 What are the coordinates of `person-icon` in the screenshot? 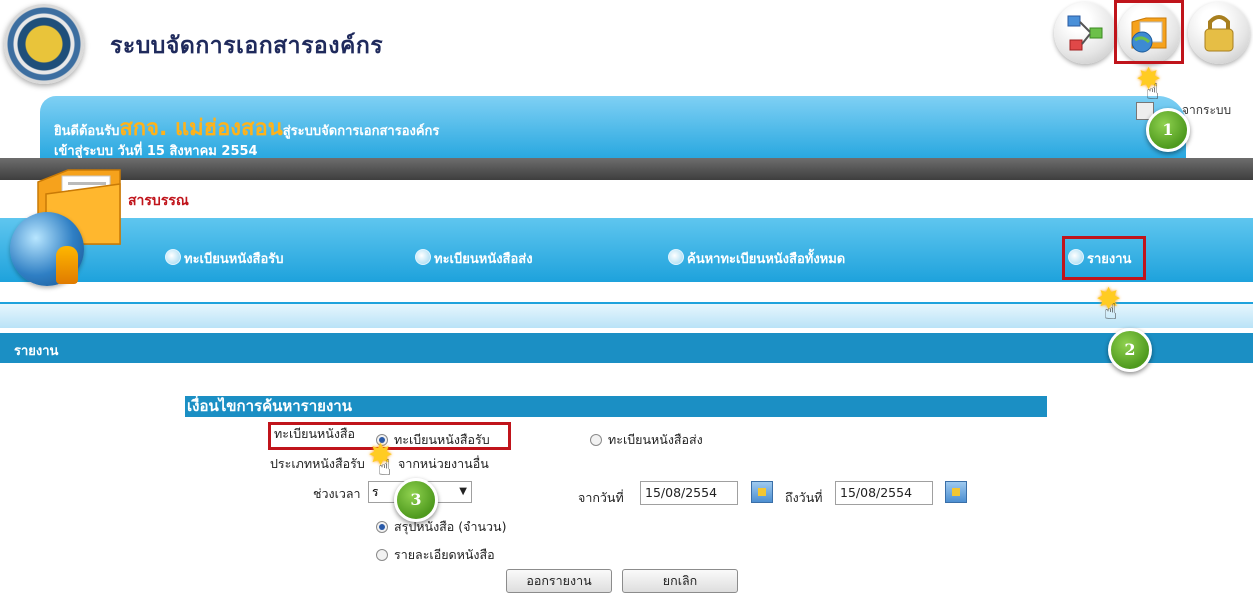 It's located at (67, 265).